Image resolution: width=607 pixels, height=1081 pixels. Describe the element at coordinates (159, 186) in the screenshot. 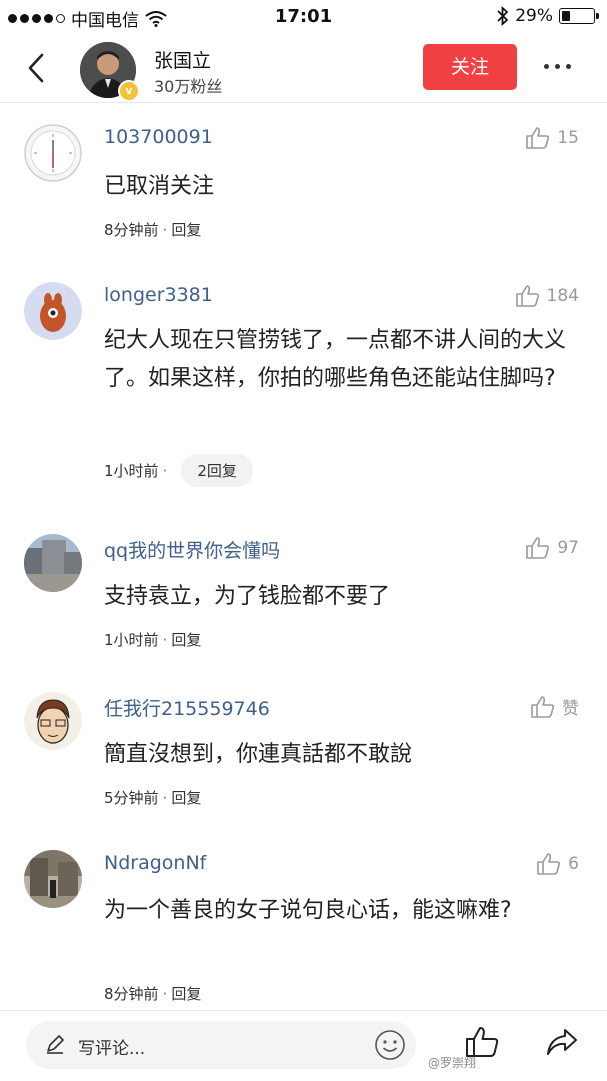

I see `comment-text: 已取消关注` at that location.